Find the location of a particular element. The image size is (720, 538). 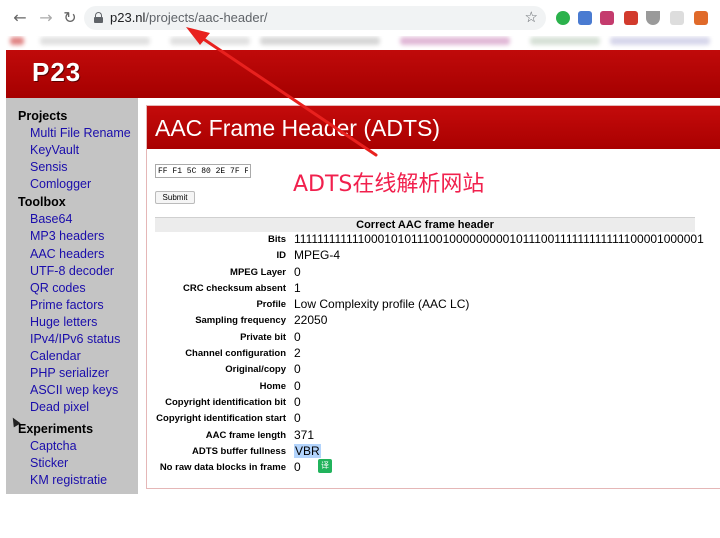

row-key: CRC checksum absent is located at coordinates (234, 288).